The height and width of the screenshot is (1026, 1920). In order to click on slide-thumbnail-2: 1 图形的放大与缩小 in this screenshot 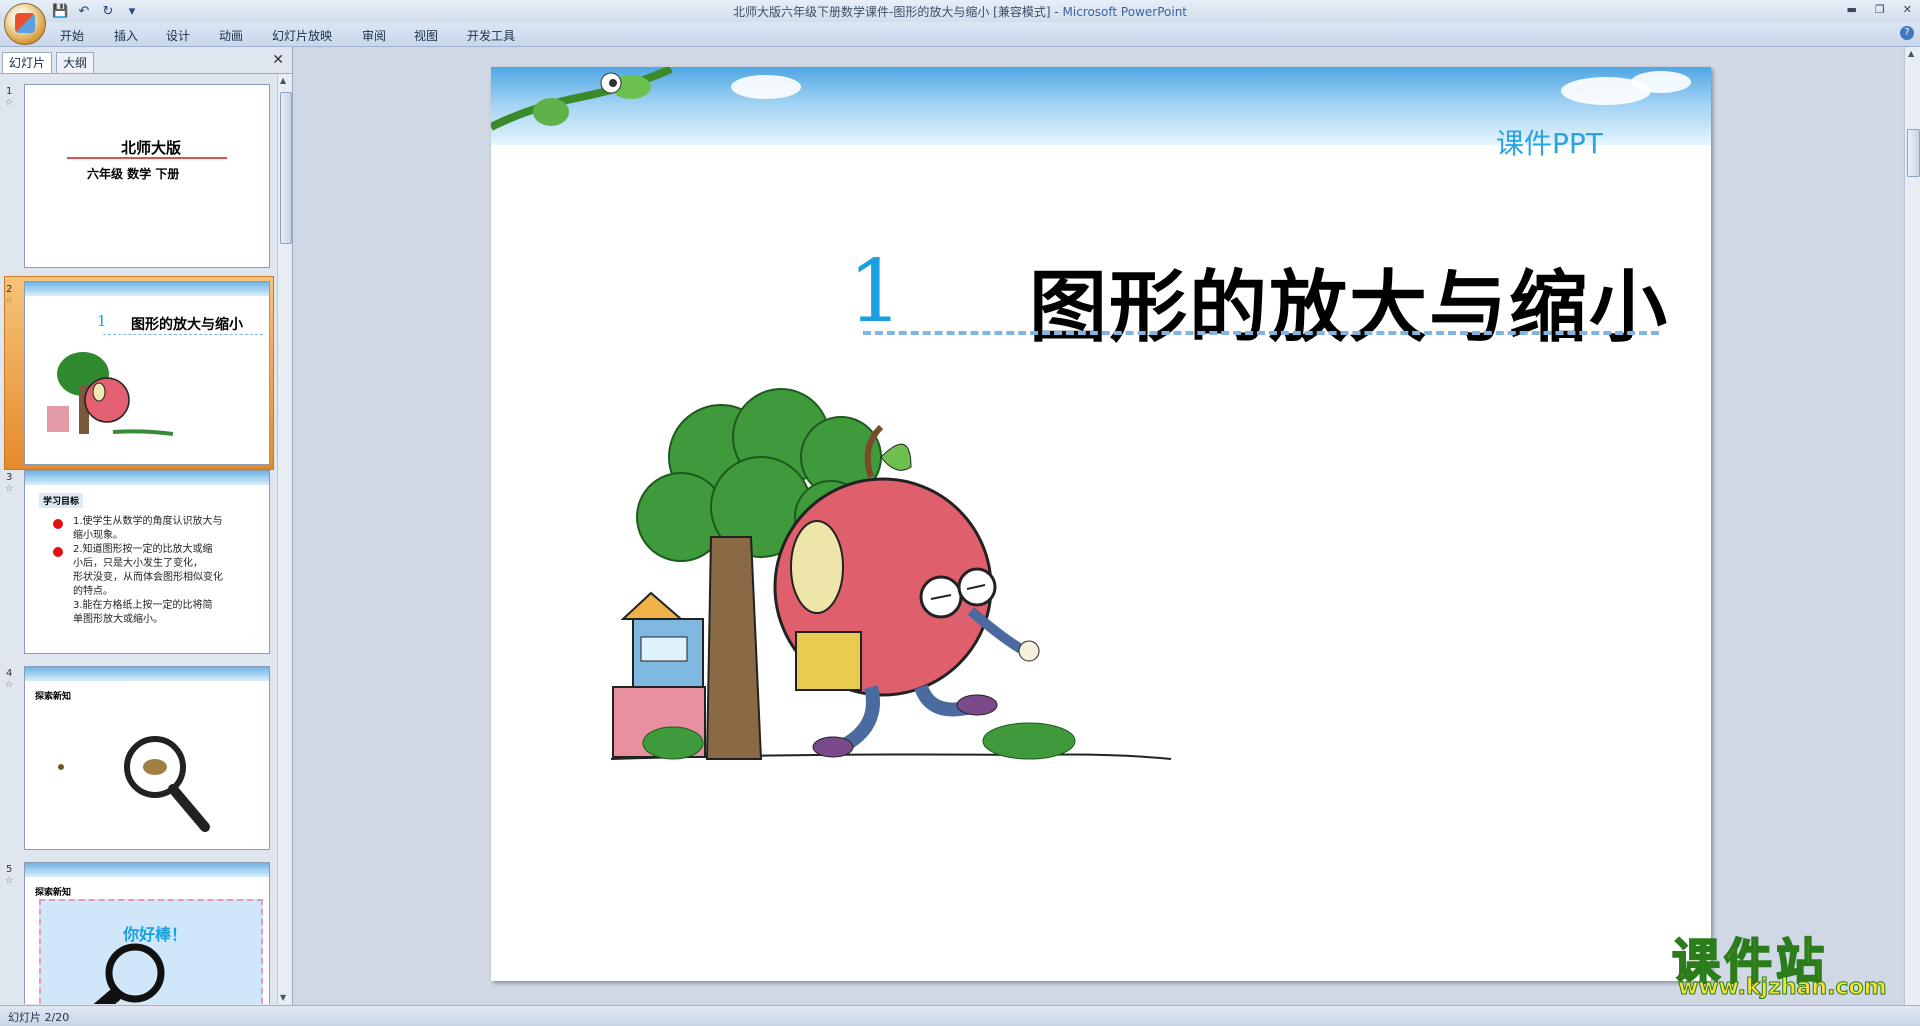, I will do `click(147, 373)`.